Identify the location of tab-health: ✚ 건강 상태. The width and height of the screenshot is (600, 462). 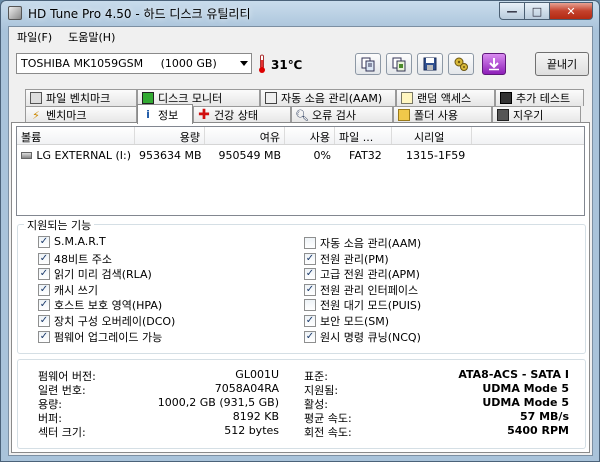
(242, 114).